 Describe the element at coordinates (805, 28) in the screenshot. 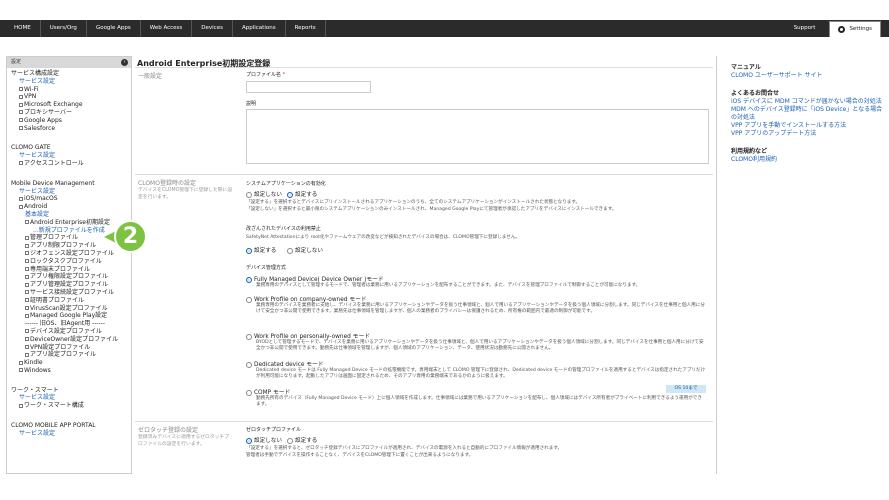

I see `nav-support: Support` at that location.